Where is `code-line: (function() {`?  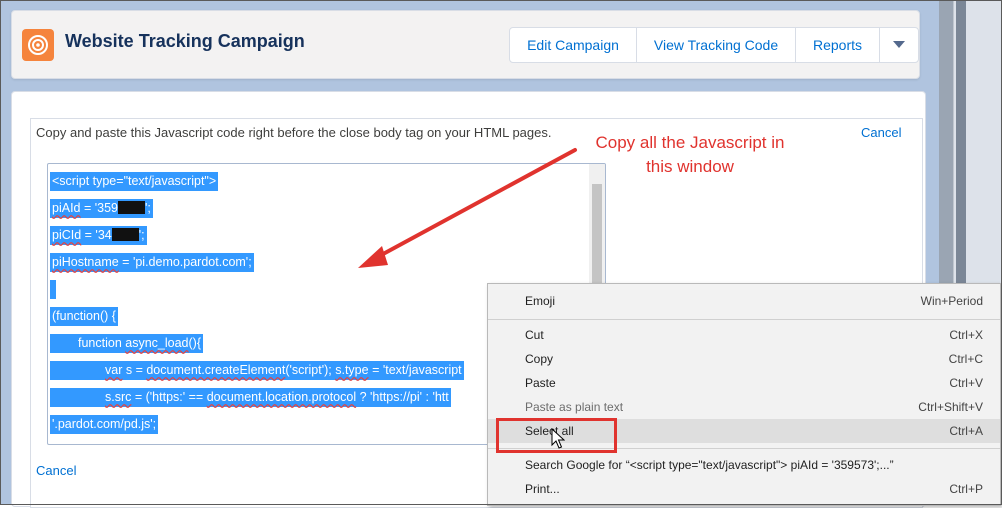
code-line: (function() { is located at coordinates (84, 316).